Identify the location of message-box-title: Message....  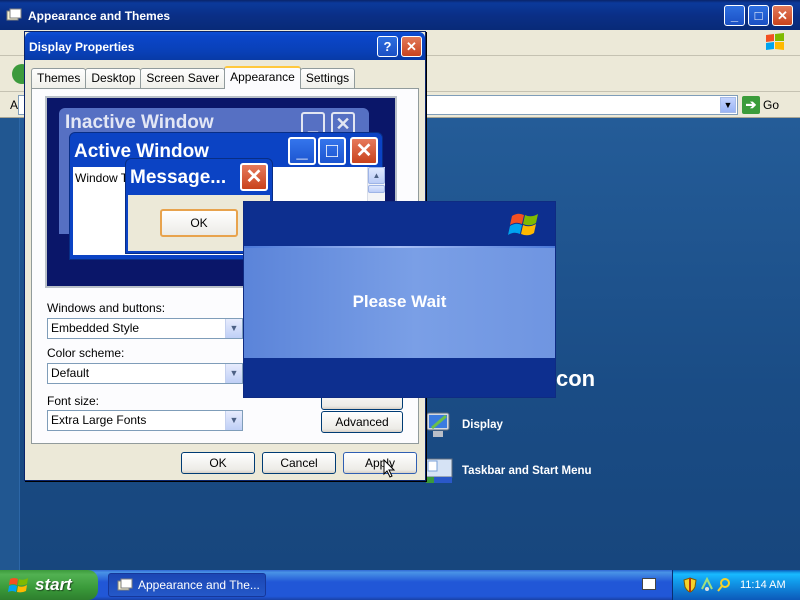
(178, 177).